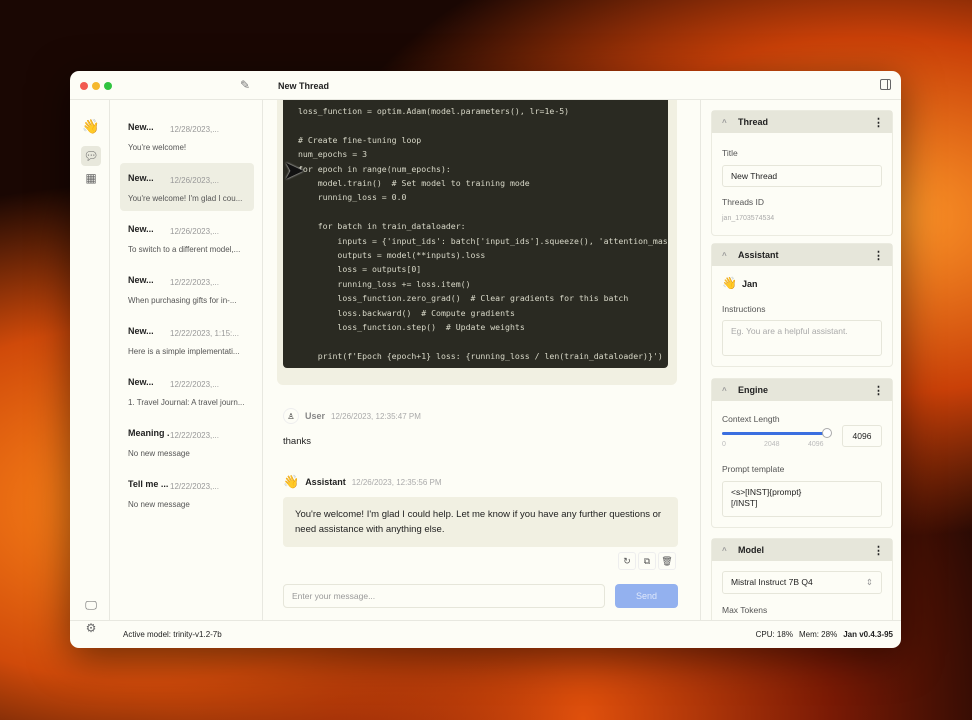 This screenshot has height=720, width=972. What do you see at coordinates (885, 84) in the screenshot?
I see `toggle-panel-icon` at bounding box center [885, 84].